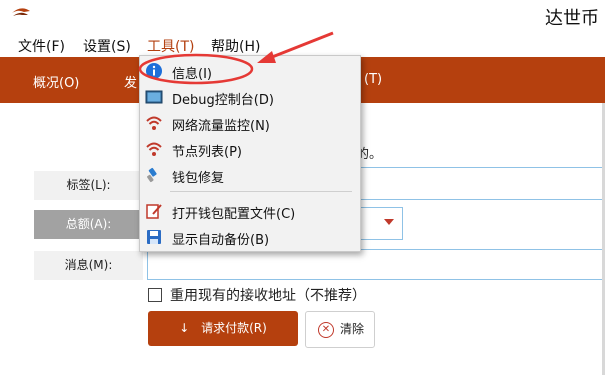  What do you see at coordinates (572, 18) in the screenshot?
I see `window-title: 达世币` at bounding box center [572, 18].